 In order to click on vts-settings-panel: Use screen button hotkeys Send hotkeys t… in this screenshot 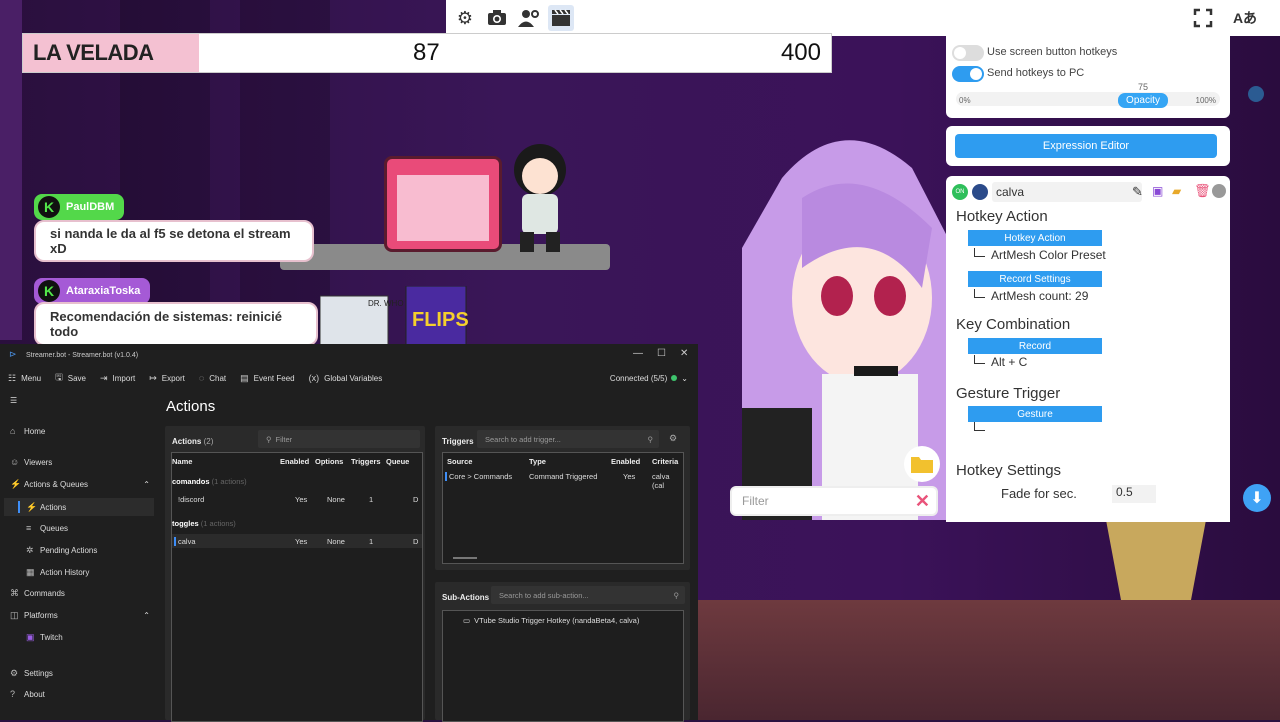, I will do `click(1088, 77)`.